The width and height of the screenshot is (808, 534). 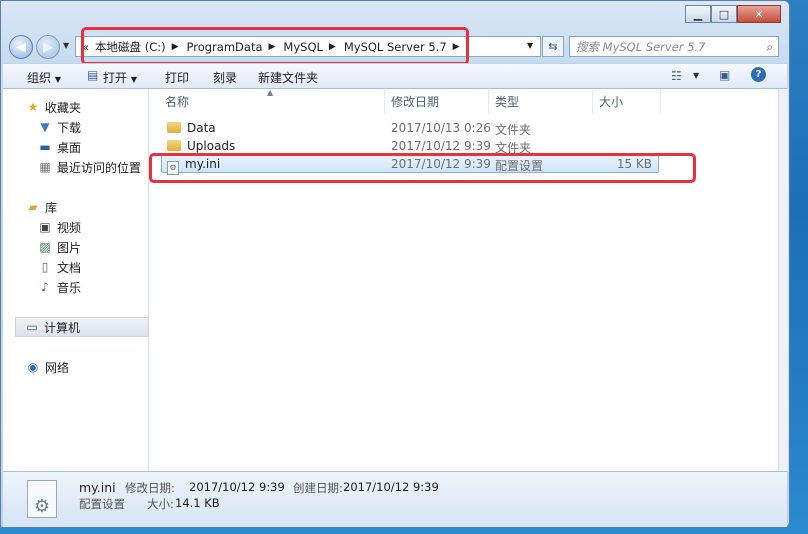 I want to click on sidebar-label: 收藏夹, so click(x=63, y=107).